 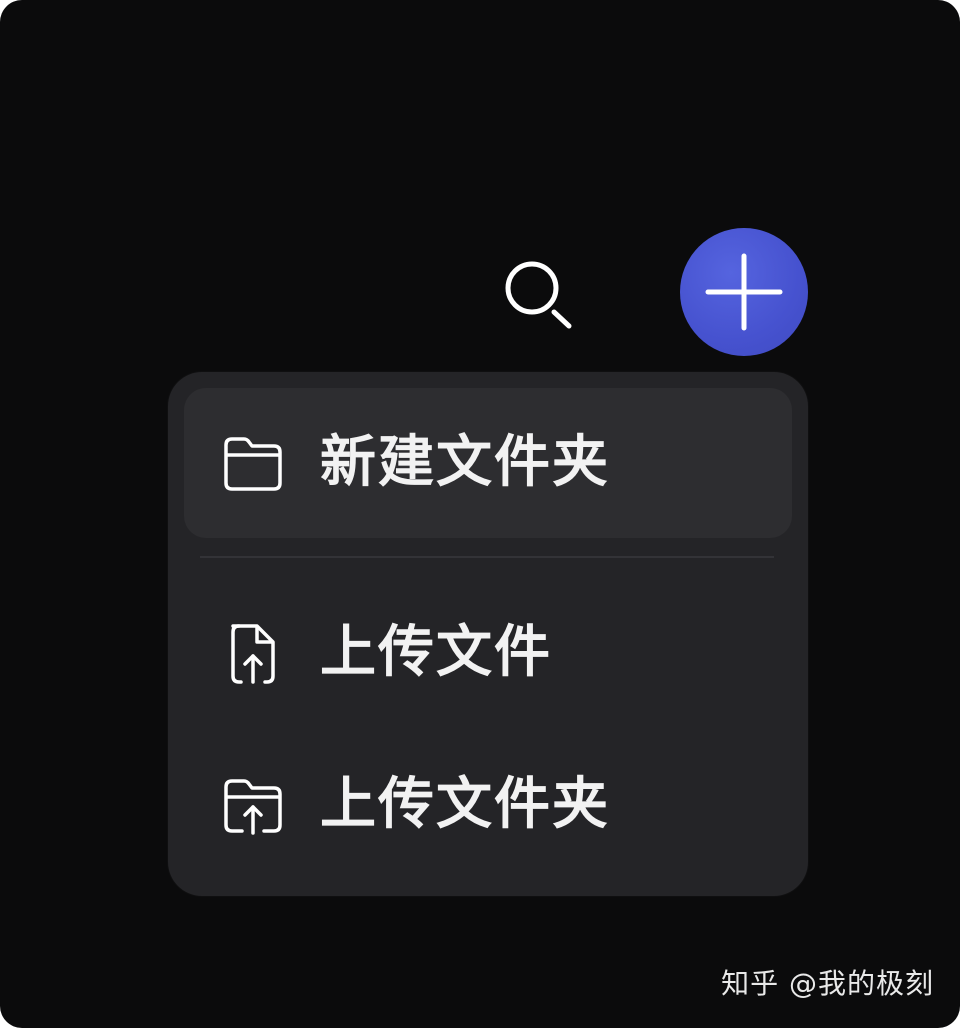 I want to click on search-icon, so click(x=539, y=295).